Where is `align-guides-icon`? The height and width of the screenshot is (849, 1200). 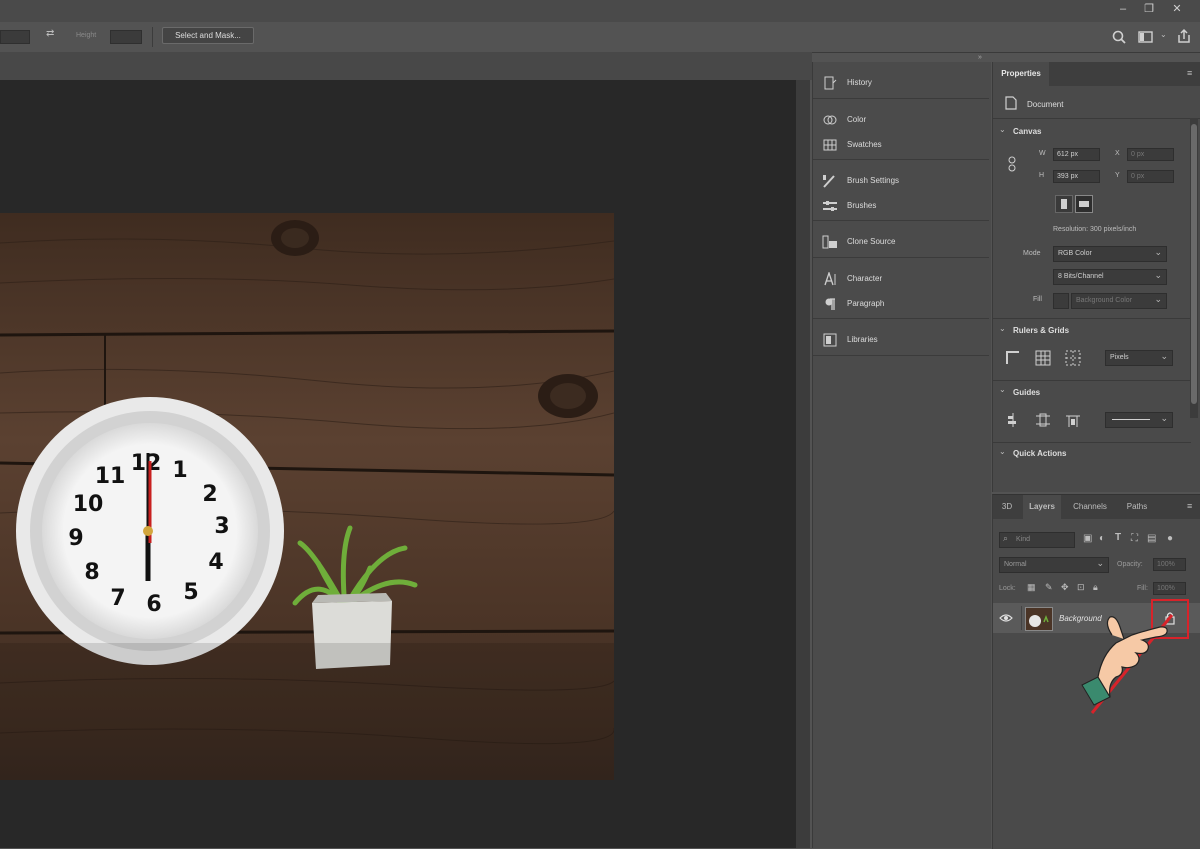 align-guides-icon is located at coordinates (1013, 420).